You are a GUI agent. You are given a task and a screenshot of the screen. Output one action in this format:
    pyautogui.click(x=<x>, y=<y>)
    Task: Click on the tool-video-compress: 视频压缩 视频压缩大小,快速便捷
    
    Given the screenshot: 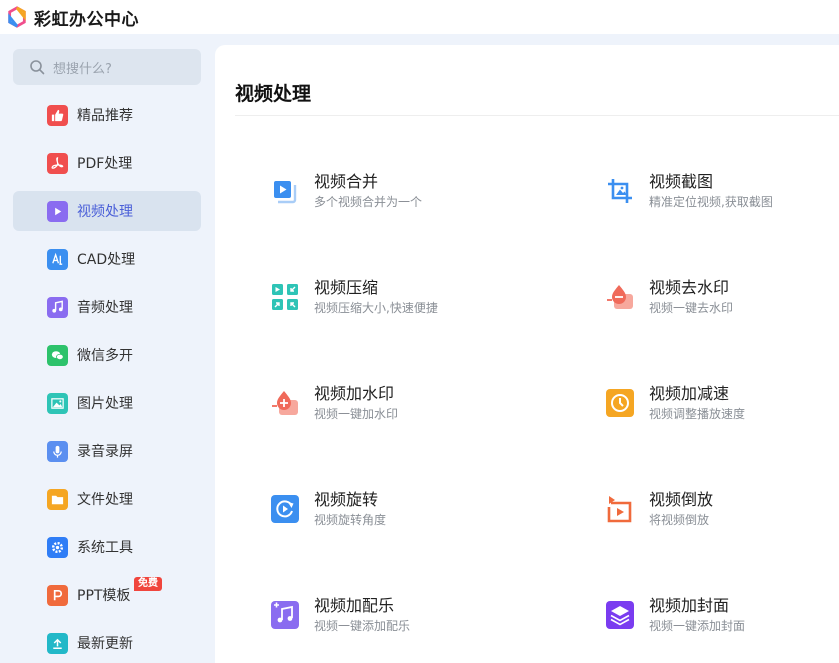 What is the action you would take?
    pyautogui.click(x=410, y=303)
    